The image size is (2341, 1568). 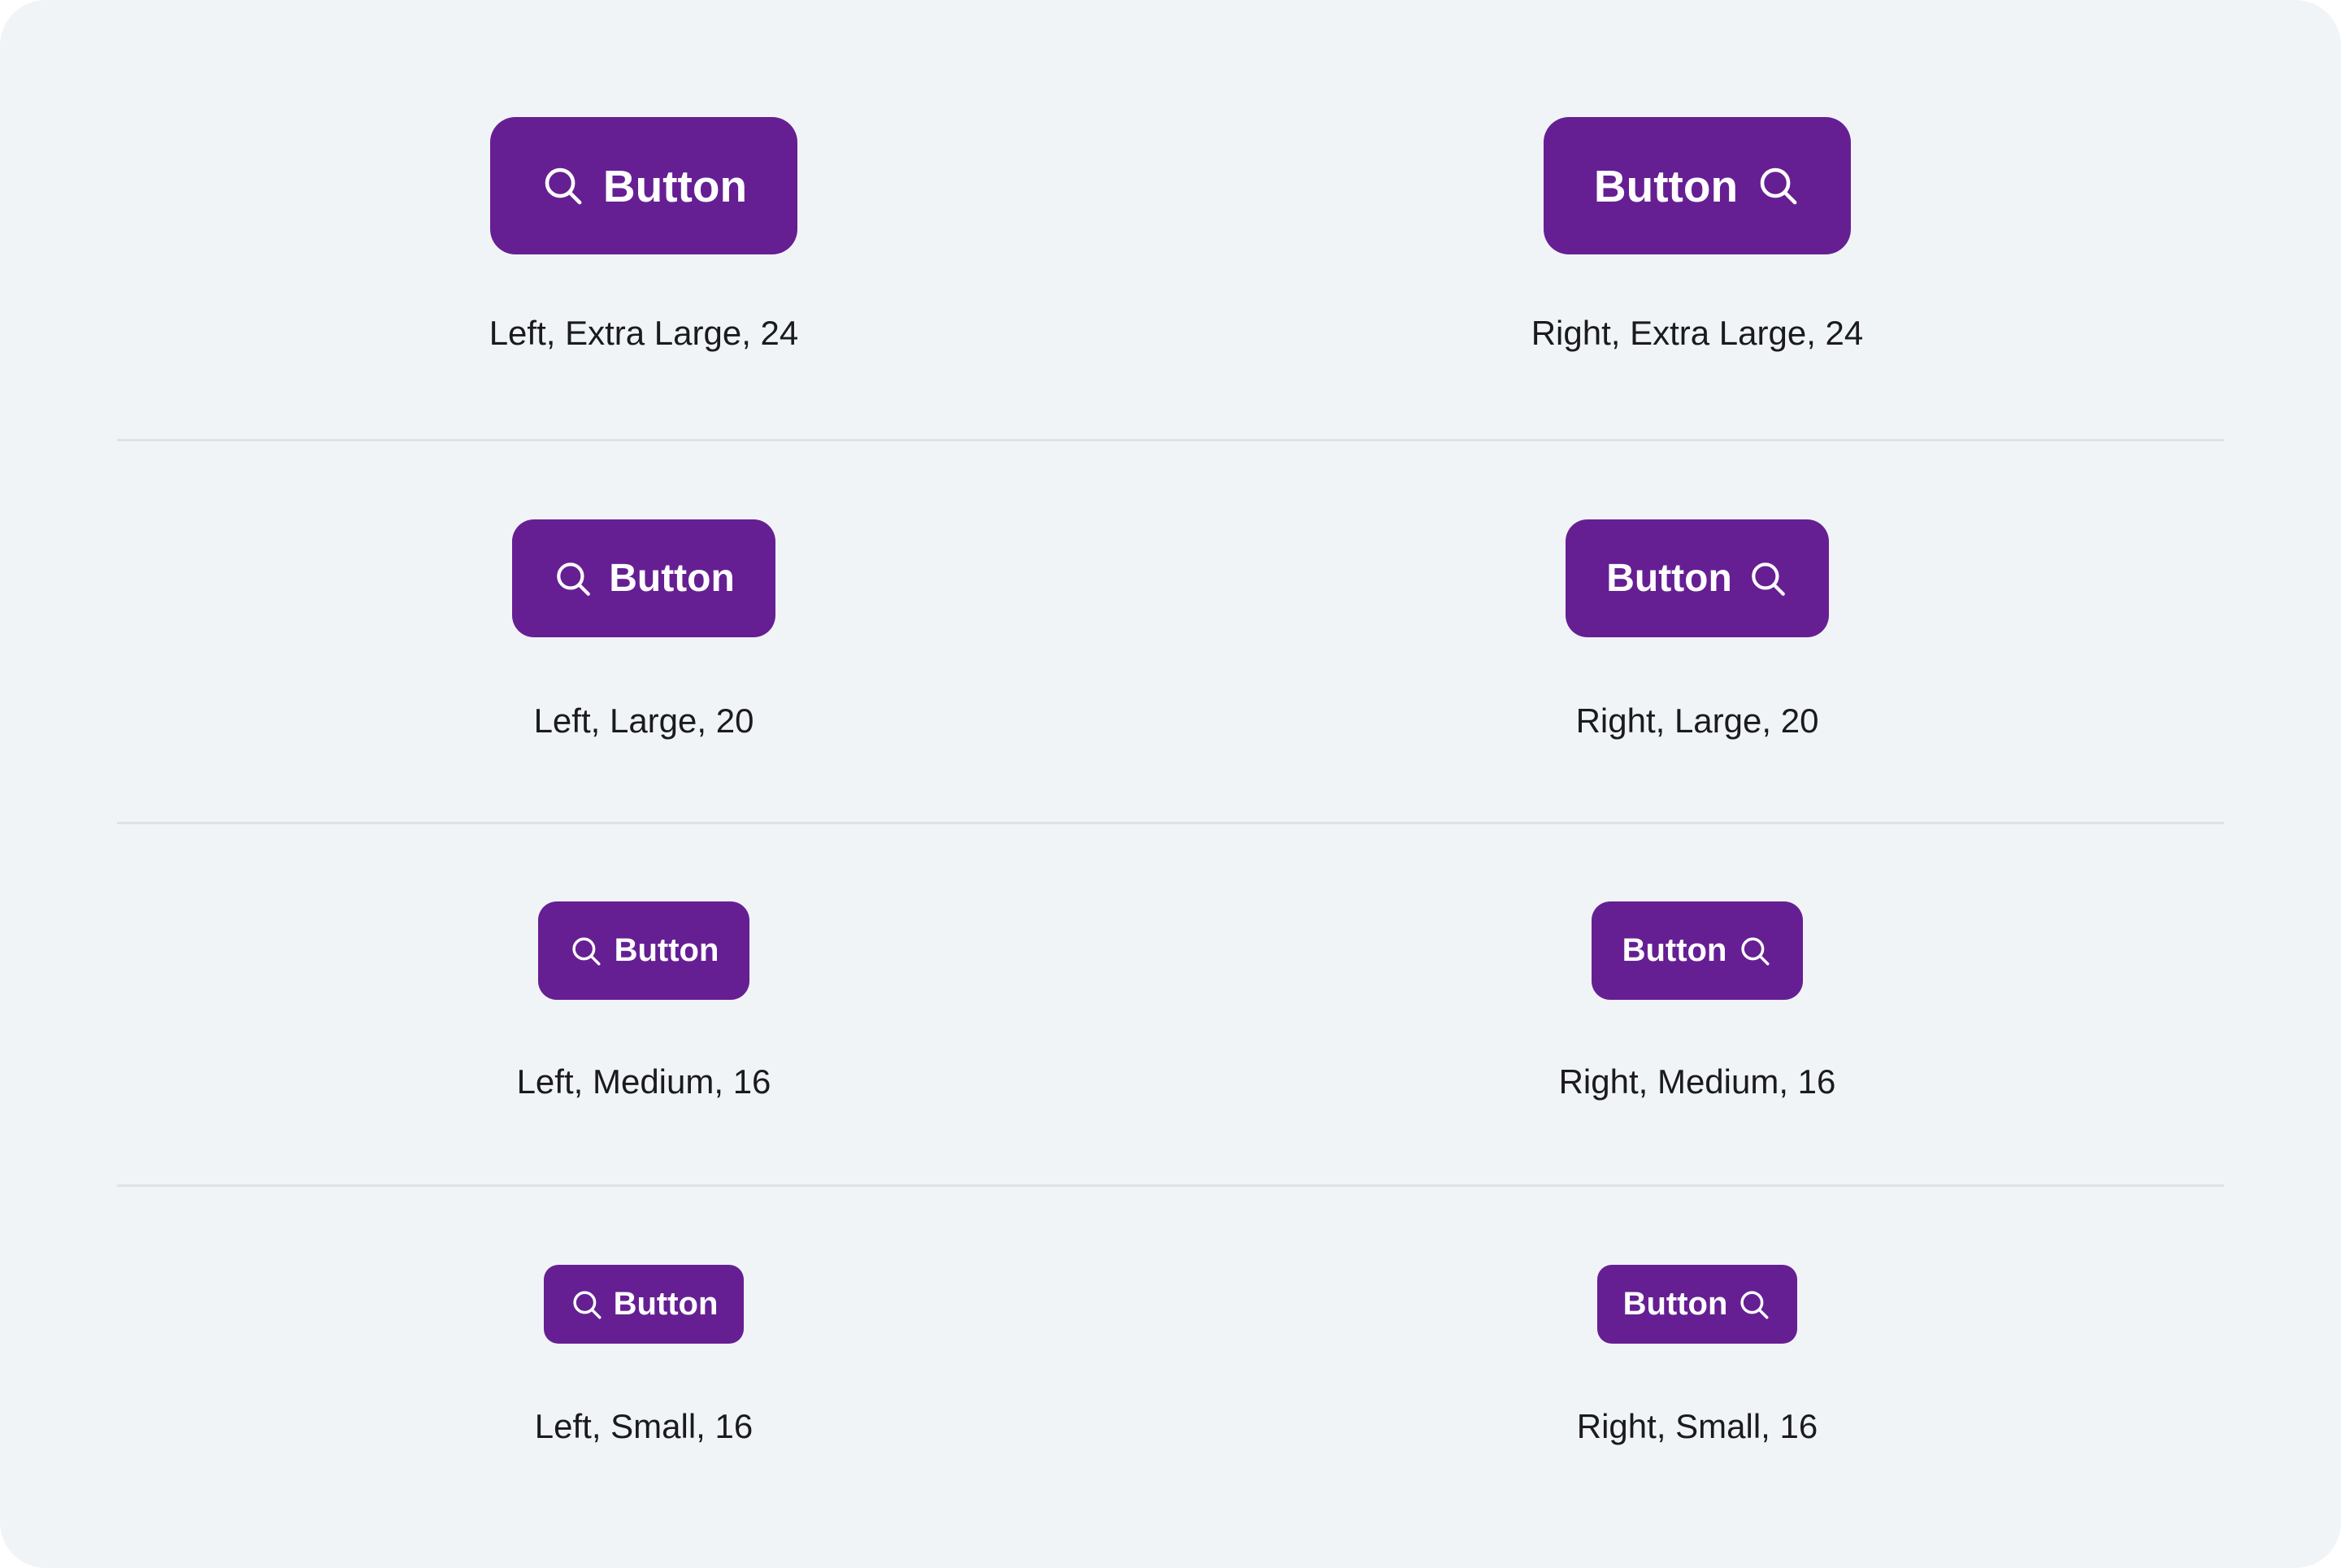 I want to click on variant-caption: Right, Extra Large, 24, so click(x=1697, y=333).